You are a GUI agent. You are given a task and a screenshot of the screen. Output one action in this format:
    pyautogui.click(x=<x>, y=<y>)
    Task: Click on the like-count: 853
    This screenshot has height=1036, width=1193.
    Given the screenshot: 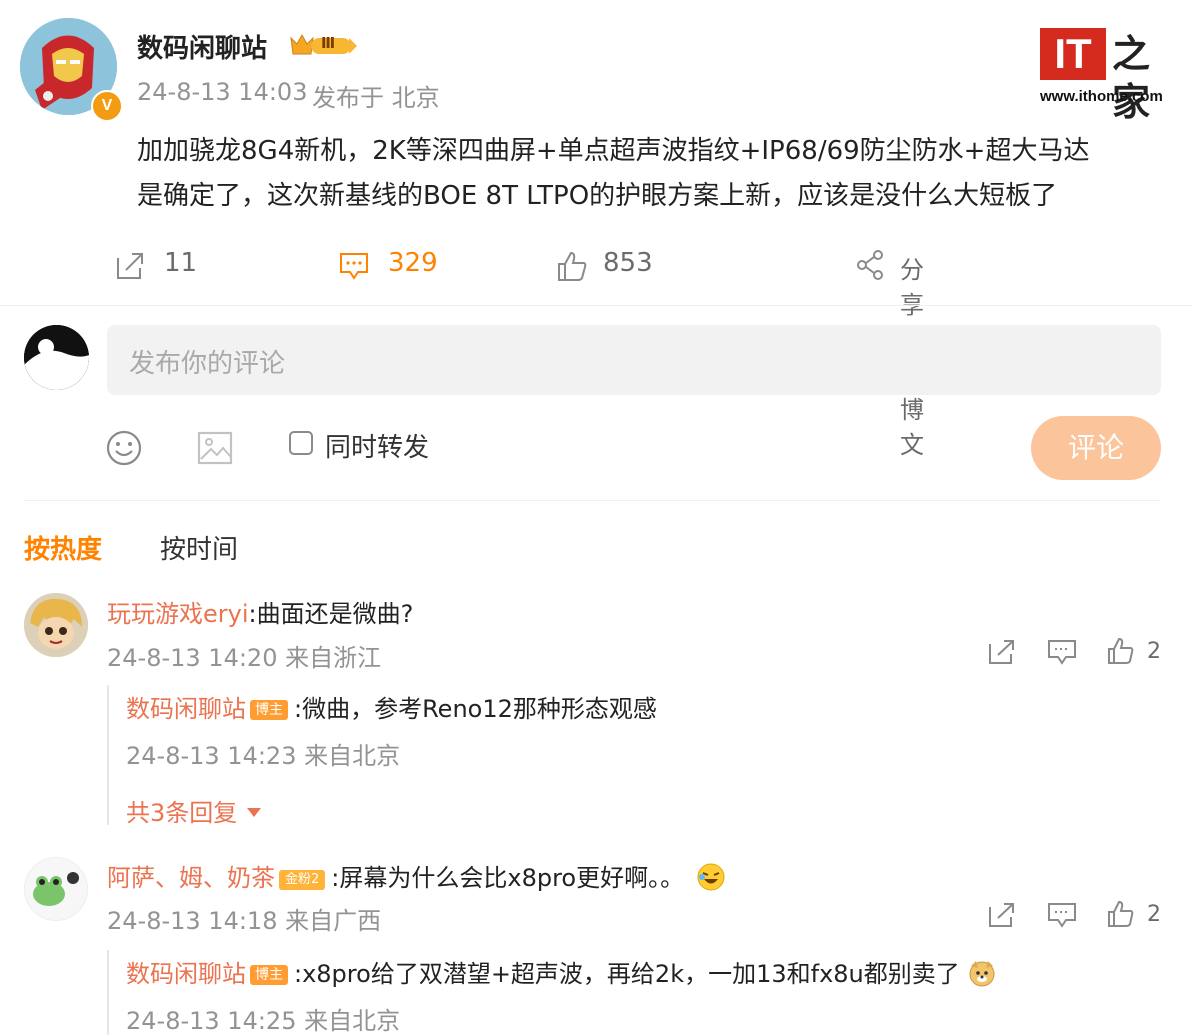 What is the action you would take?
    pyautogui.click(x=628, y=263)
    